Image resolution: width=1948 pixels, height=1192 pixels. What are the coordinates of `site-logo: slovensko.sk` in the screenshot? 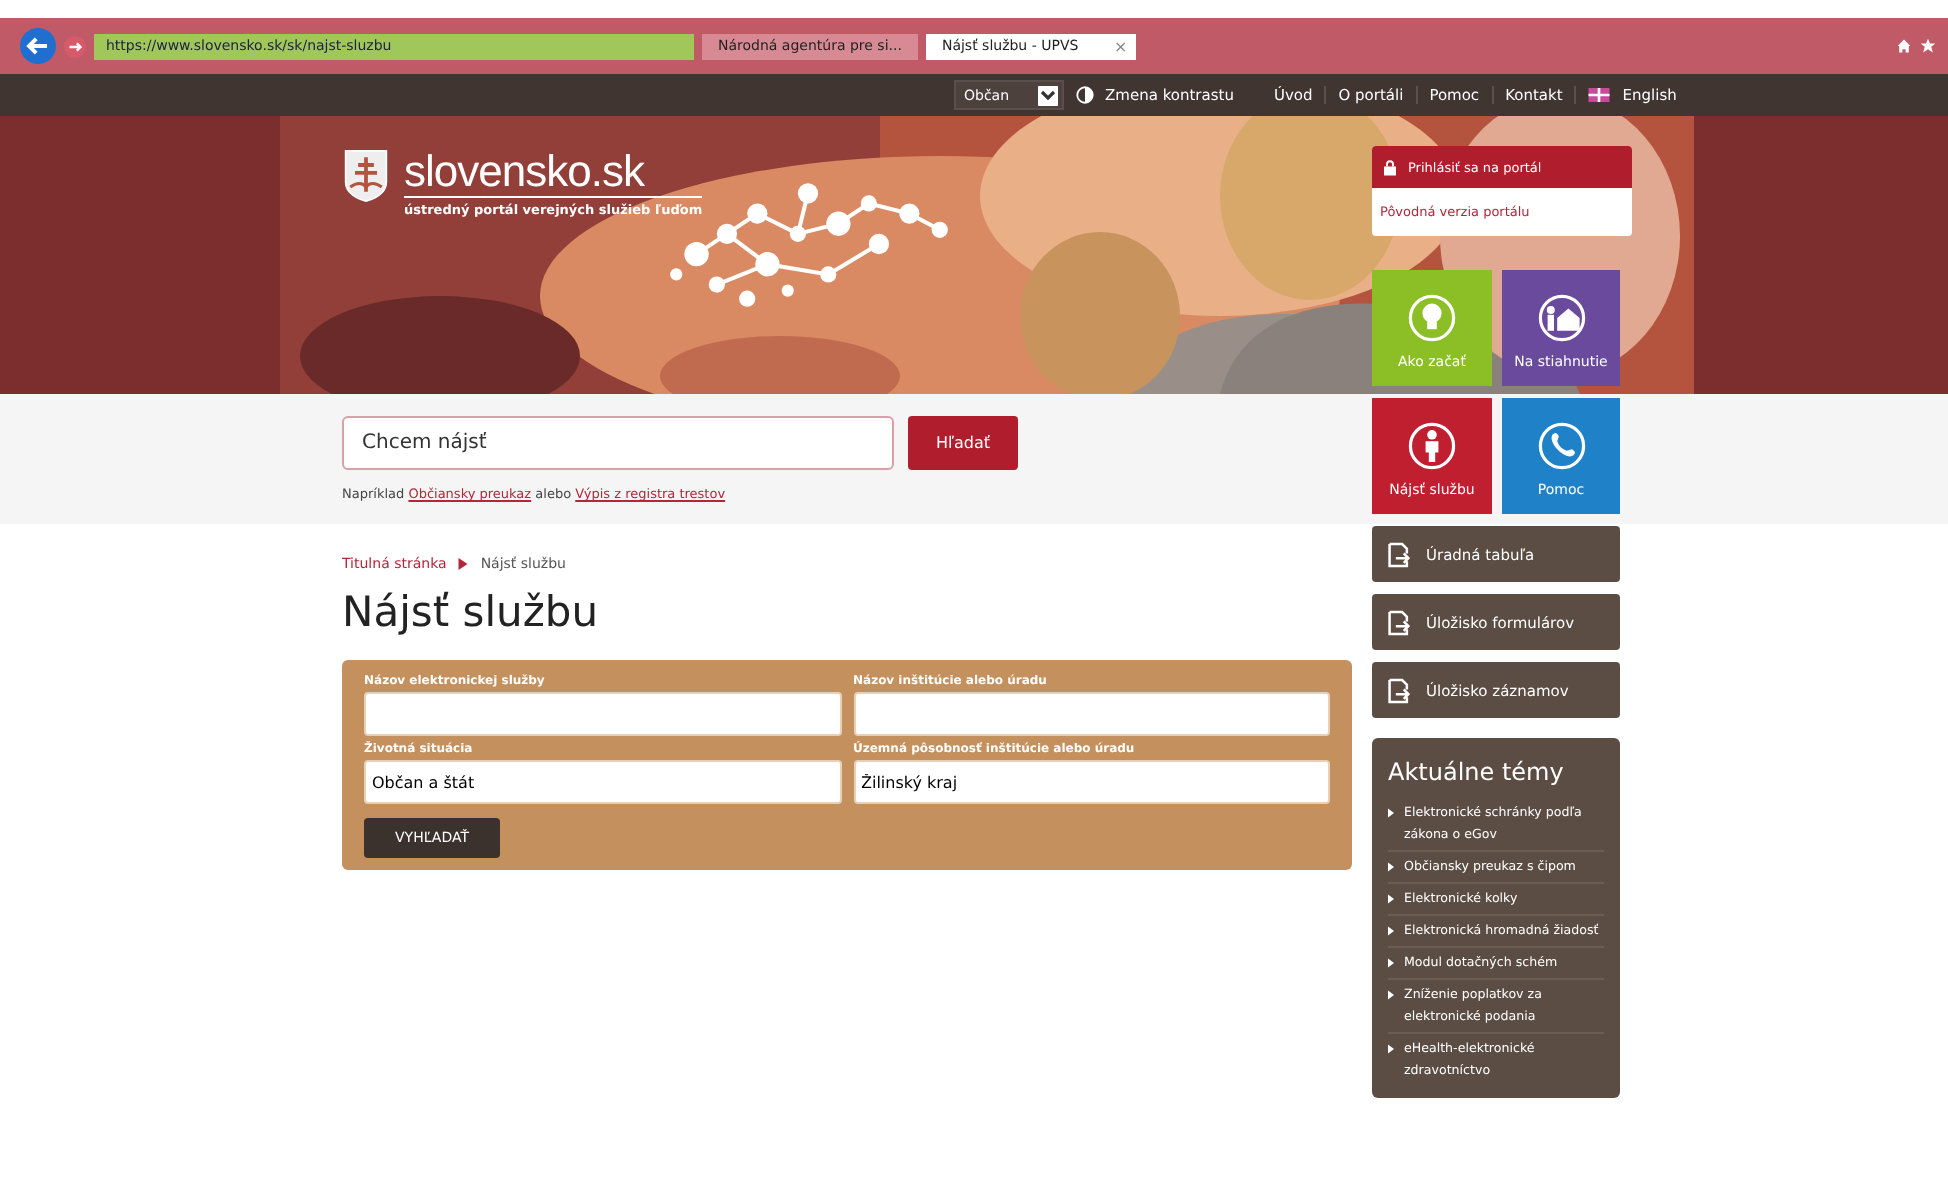 It's located at (553, 173).